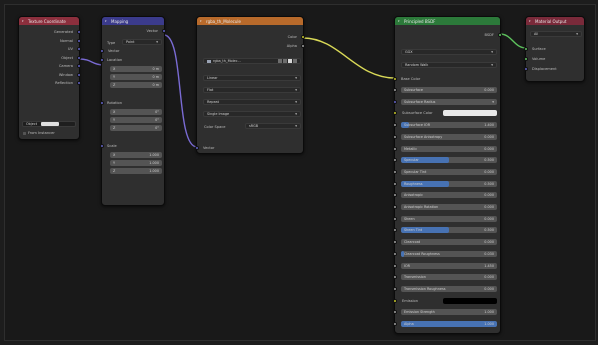  Describe the element at coordinates (449, 65) in the screenshot. I see `subsurface-method-dropdown: Random Walk ▾` at that location.